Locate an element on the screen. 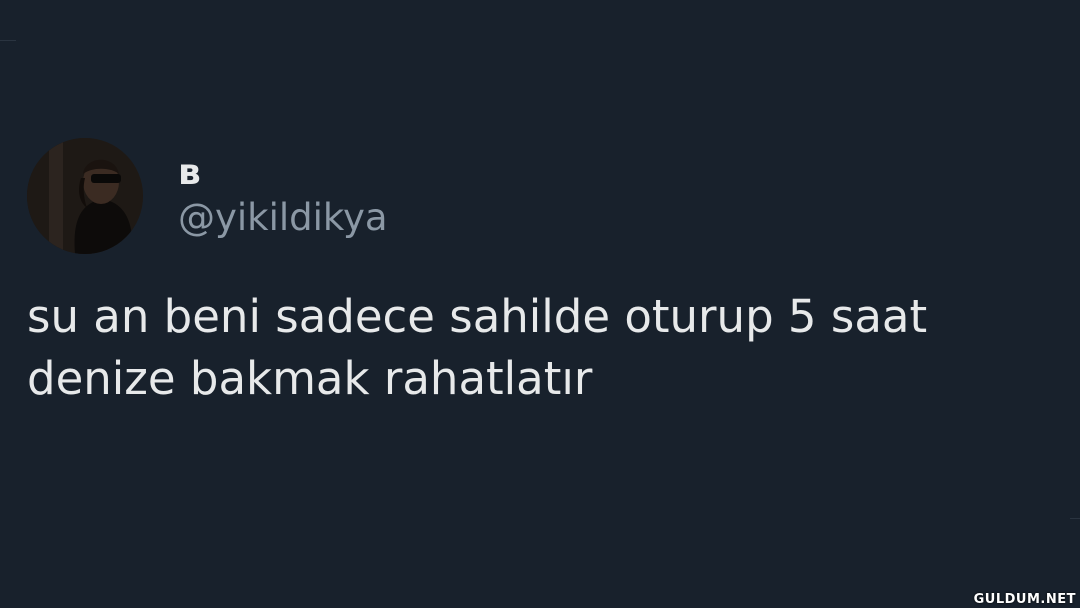 The height and width of the screenshot is (608, 1080). avatar-image is located at coordinates (85, 196).